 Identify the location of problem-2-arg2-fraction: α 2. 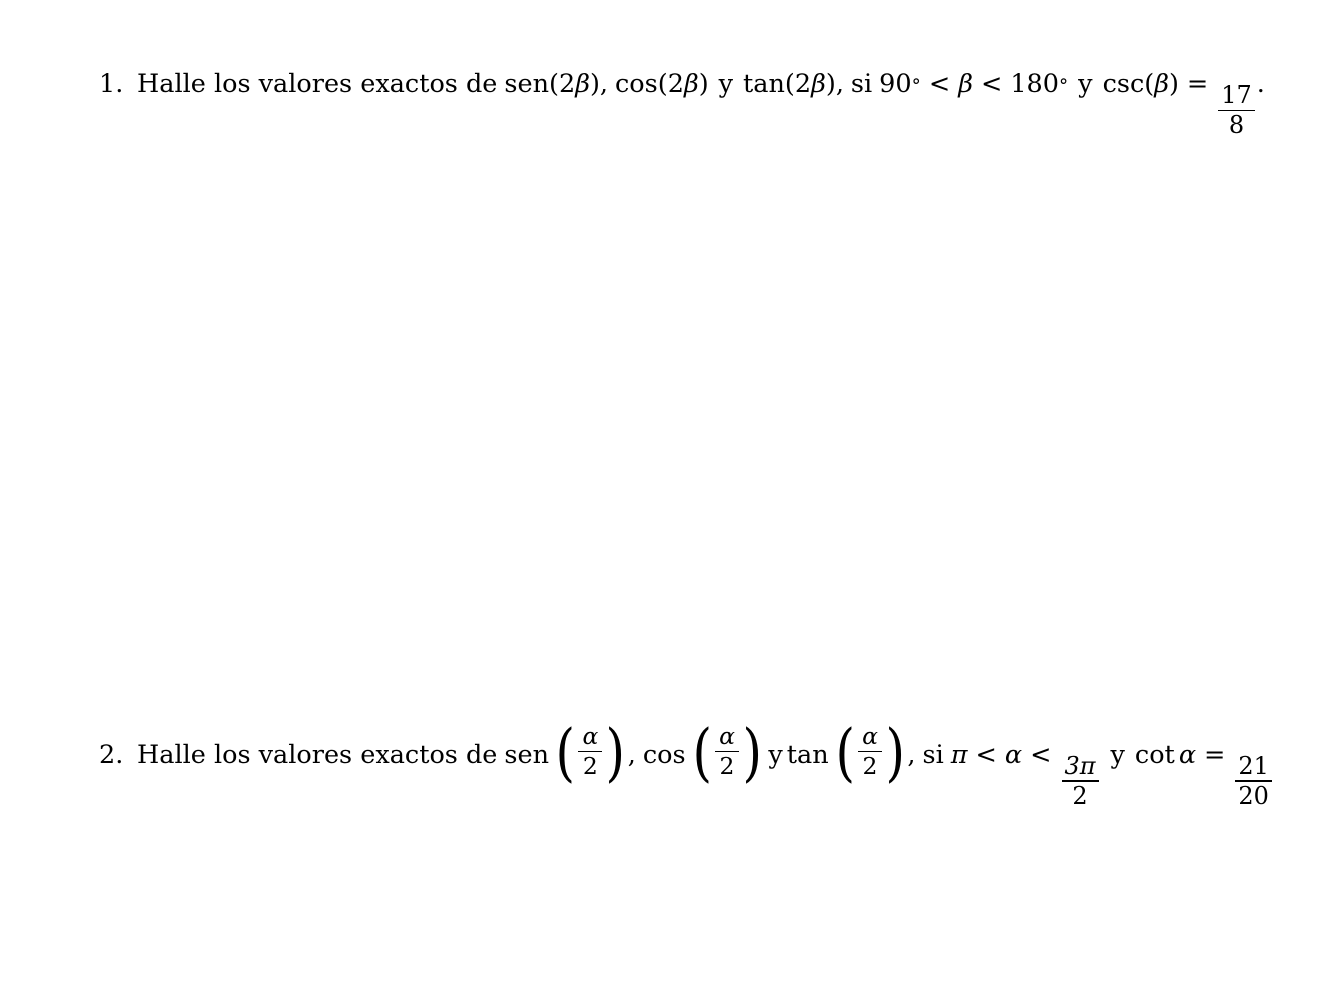
(726, 751).